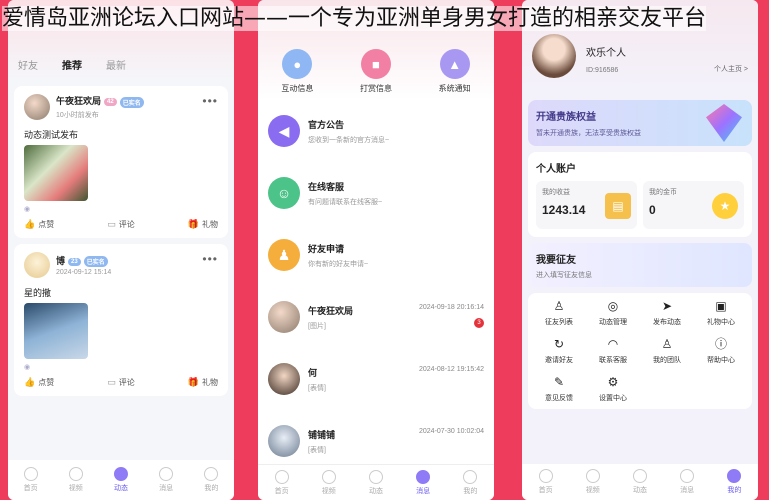 This screenshot has height=500, width=769. Describe the element at coordinates (284, 255) in the screenshot. I see `user-add-icon: ♟` at that location.